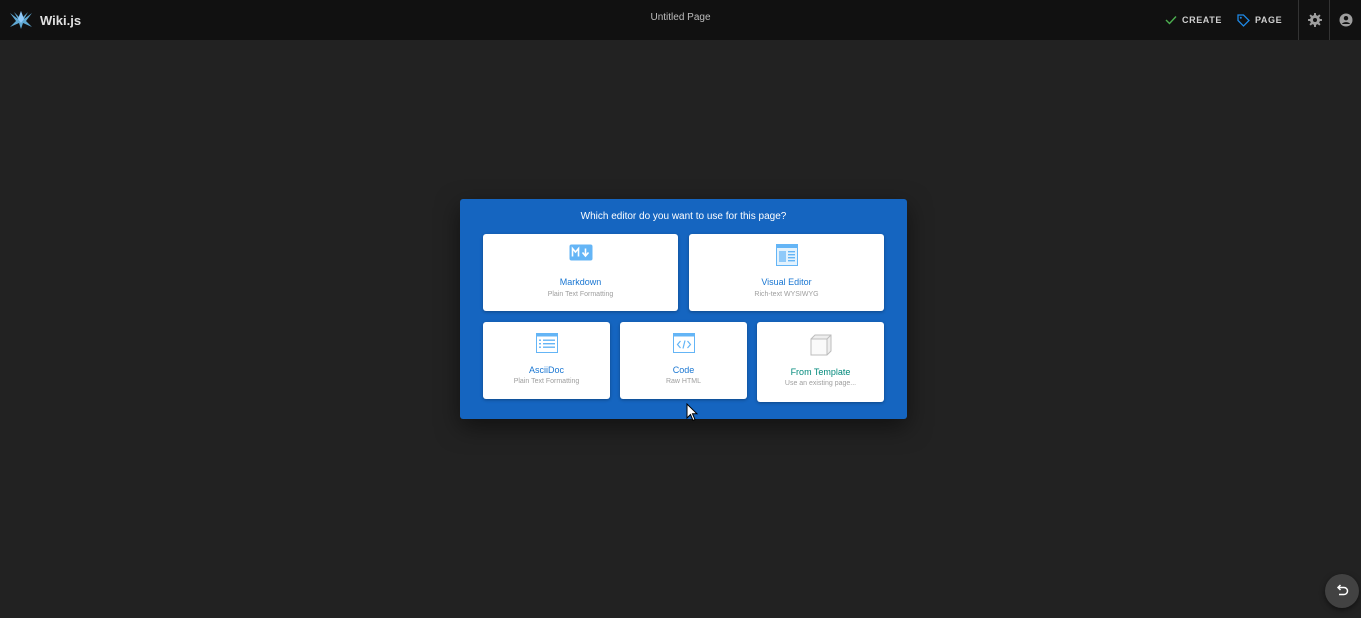  What do you see at coordinates (786, 272) in the screenshot?
I see `visual-editor-card: Visual Editor Rich-text WYSIWYG` at bounding box center [786, 272].